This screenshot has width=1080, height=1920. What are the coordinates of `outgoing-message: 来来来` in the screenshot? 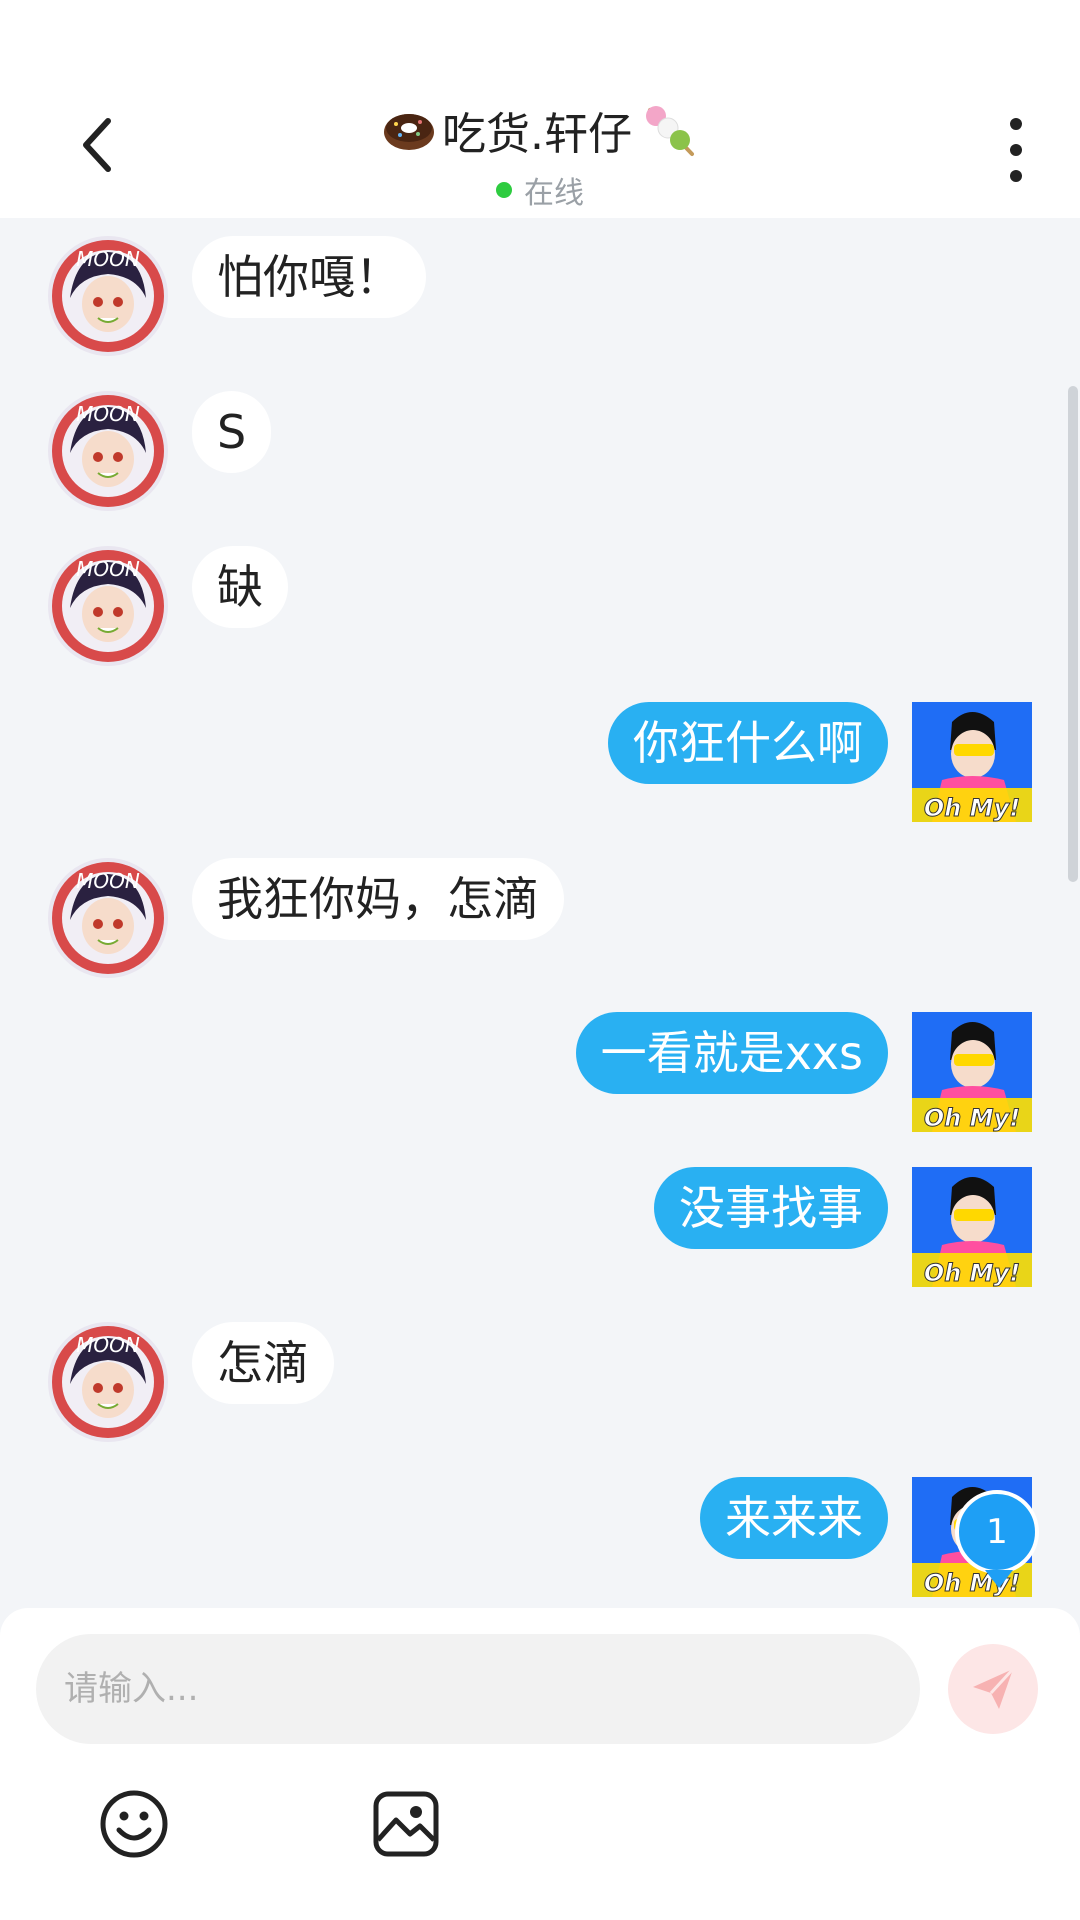 It's located at (794, 1518).